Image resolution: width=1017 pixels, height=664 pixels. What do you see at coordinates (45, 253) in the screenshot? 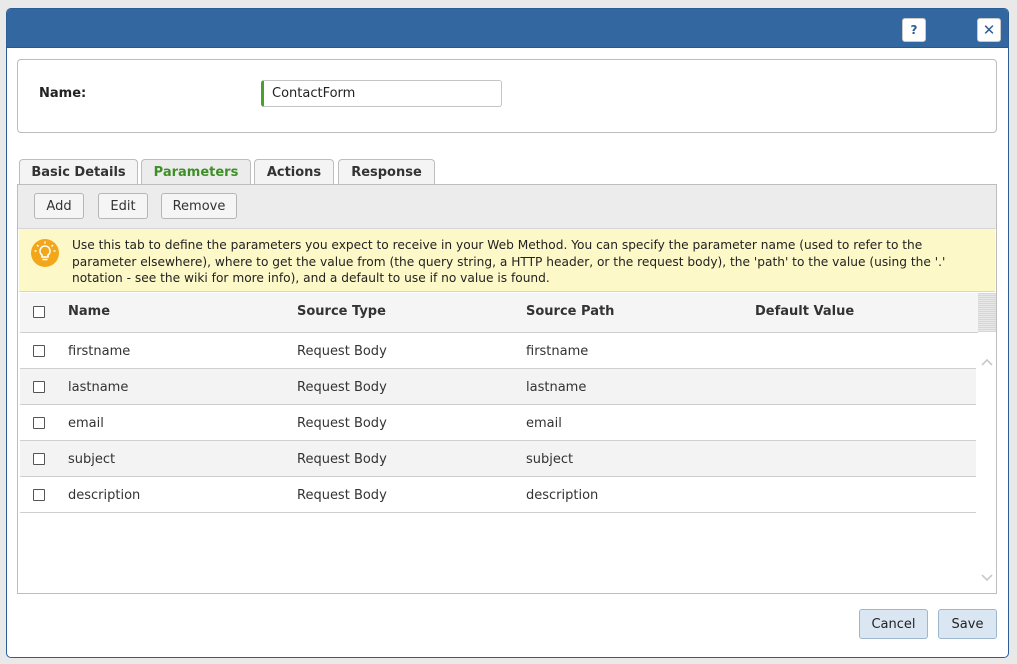
I see `lightbulb-icon` at bounding box center [45, 253].